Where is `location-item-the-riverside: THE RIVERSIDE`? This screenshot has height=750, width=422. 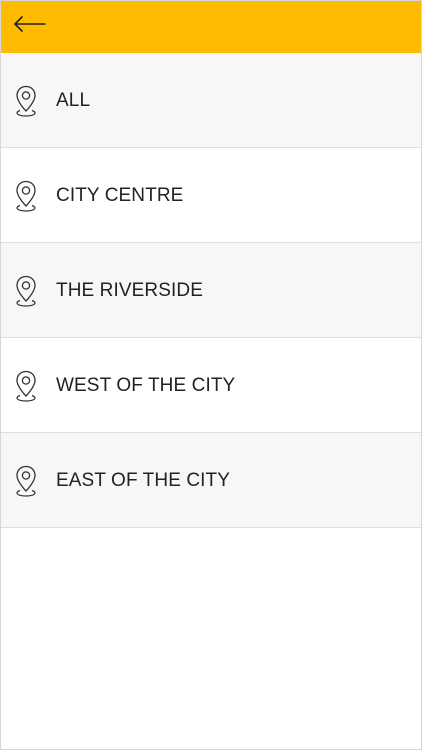 location-item-the-riverside: THE RIVERSIDE is located at coordinates (211, 290).